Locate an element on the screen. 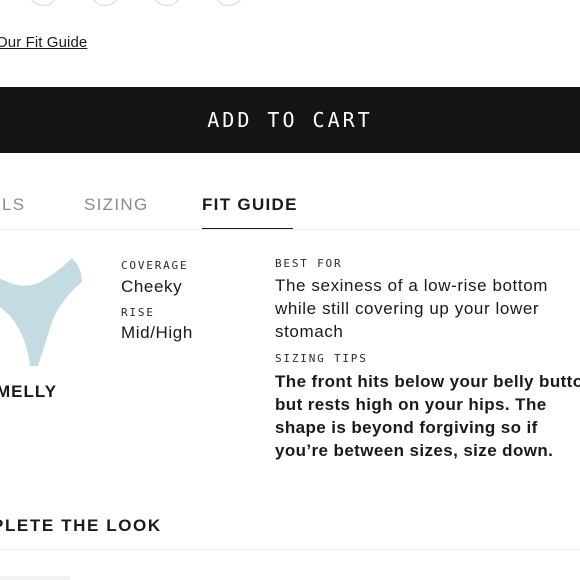  product-tabs: ILS SIZING FIT GUIDE is located at coordinates (290, 208).